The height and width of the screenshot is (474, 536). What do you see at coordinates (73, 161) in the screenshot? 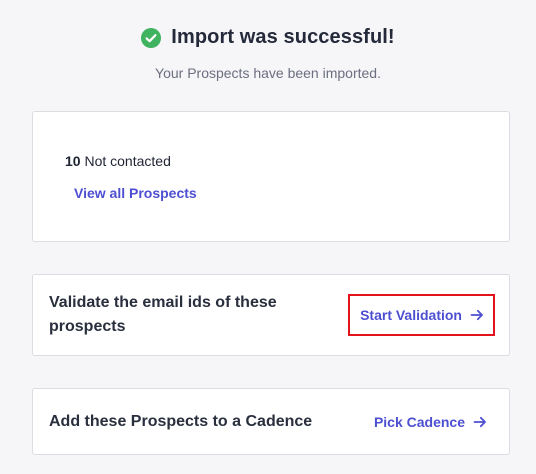
I see `not-contacted-count: 10` at bounding box center [73, 161].